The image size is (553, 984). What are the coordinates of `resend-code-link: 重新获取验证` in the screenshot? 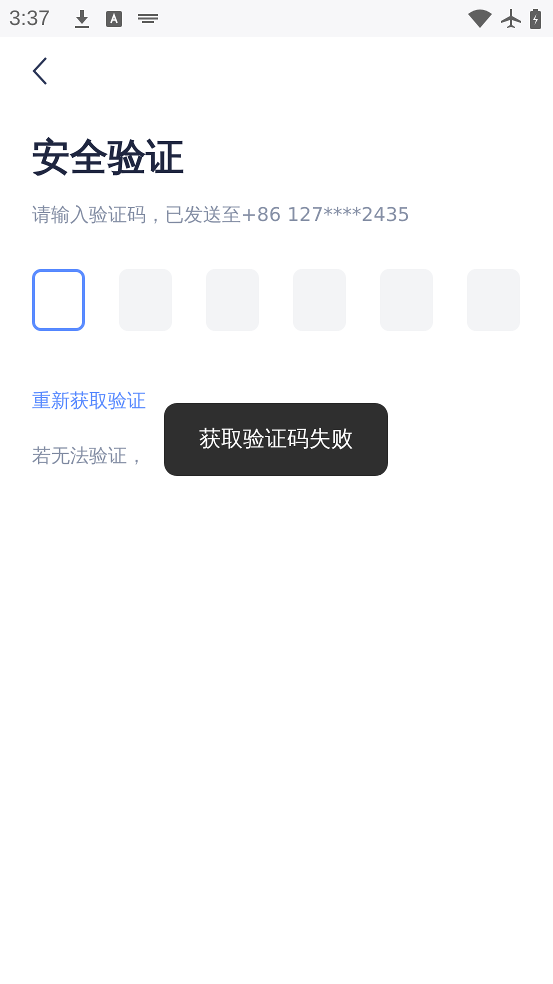 It's located at (89, 401).